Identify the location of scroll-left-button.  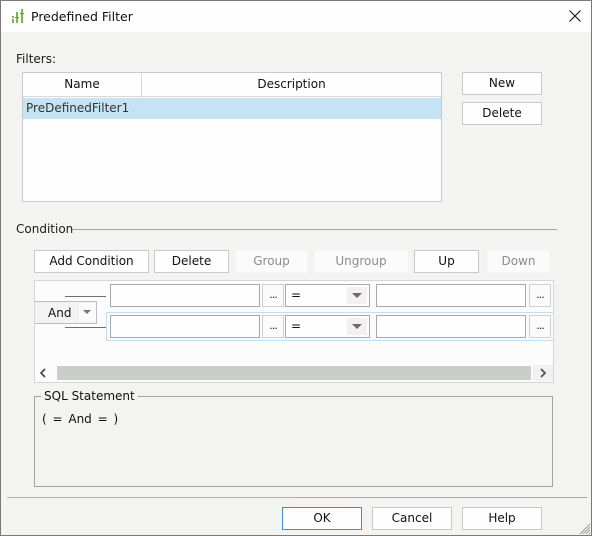
(45, 373).